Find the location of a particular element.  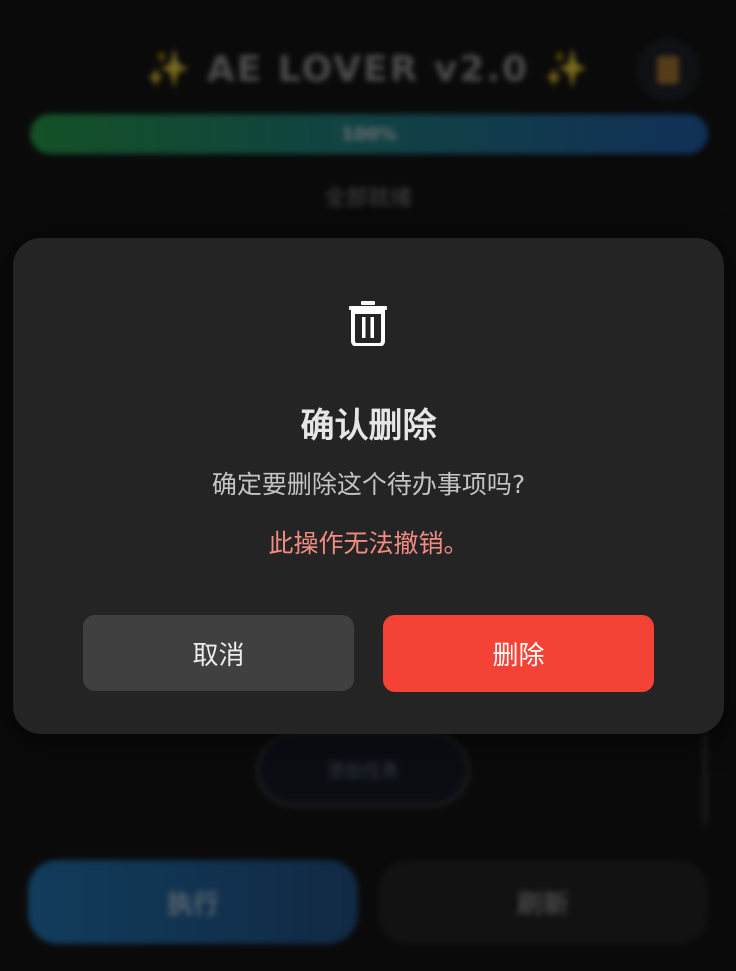

status-text: 全部就绪 is located at coordinates (367, 198).